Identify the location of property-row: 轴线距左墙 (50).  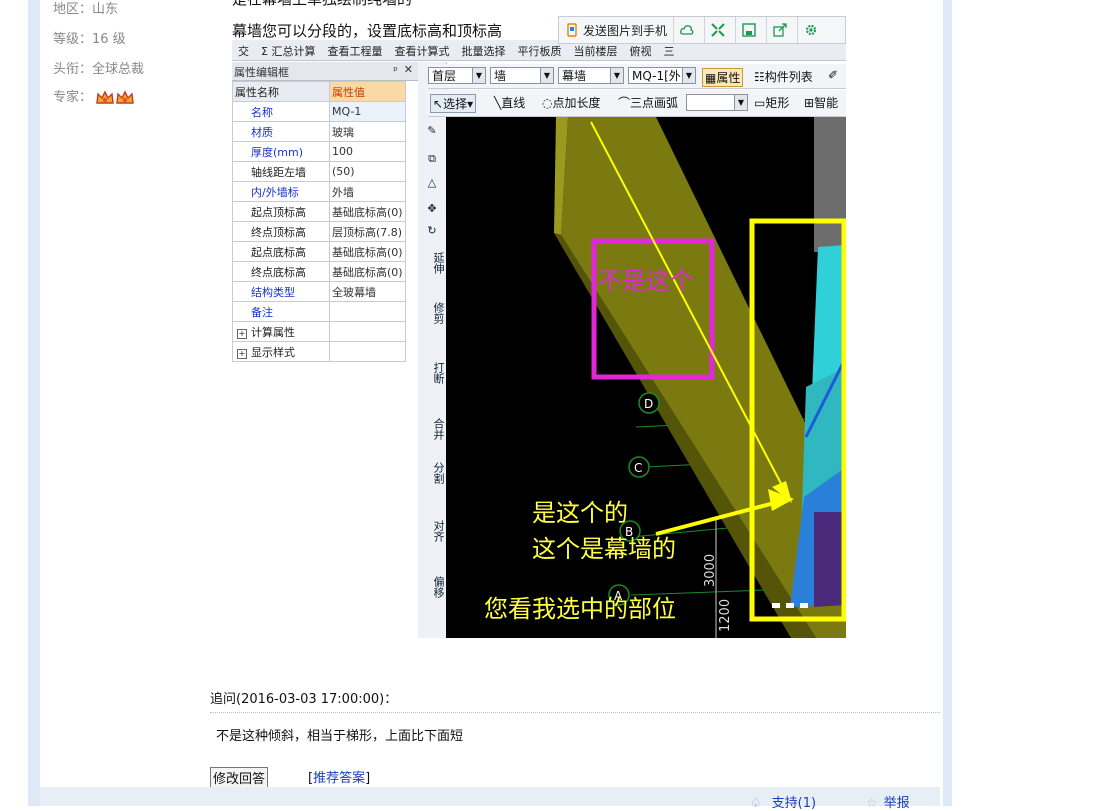
(319, 171).